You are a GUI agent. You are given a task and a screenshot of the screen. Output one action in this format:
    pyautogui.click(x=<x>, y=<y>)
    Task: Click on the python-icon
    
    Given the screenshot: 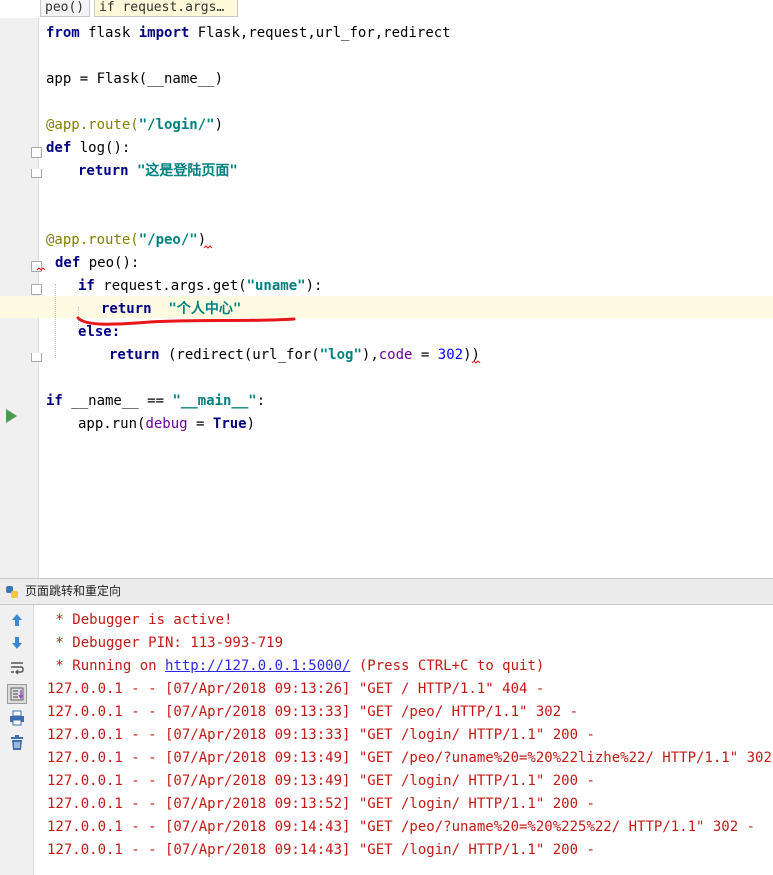 What is the action you would take?
    pyautogui.click(x=12, y=592)
    